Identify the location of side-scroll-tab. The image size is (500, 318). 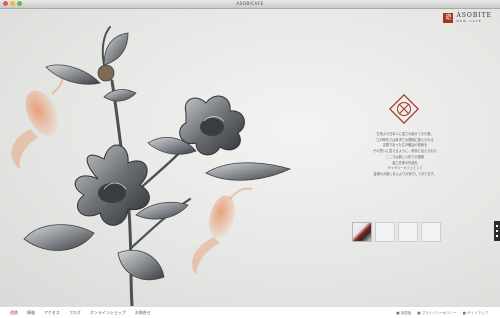
(497, 231).